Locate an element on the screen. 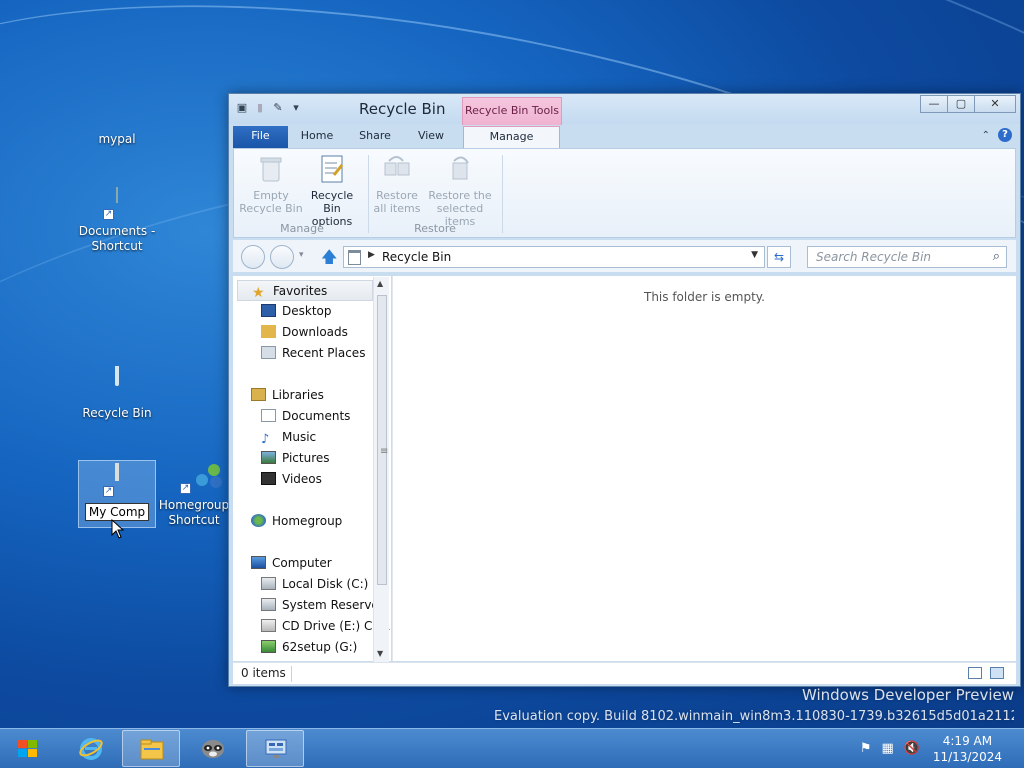 The image size is (1024, 768). scroll-down-arrow-icon: ▼ is located at coordinates (380, 653).